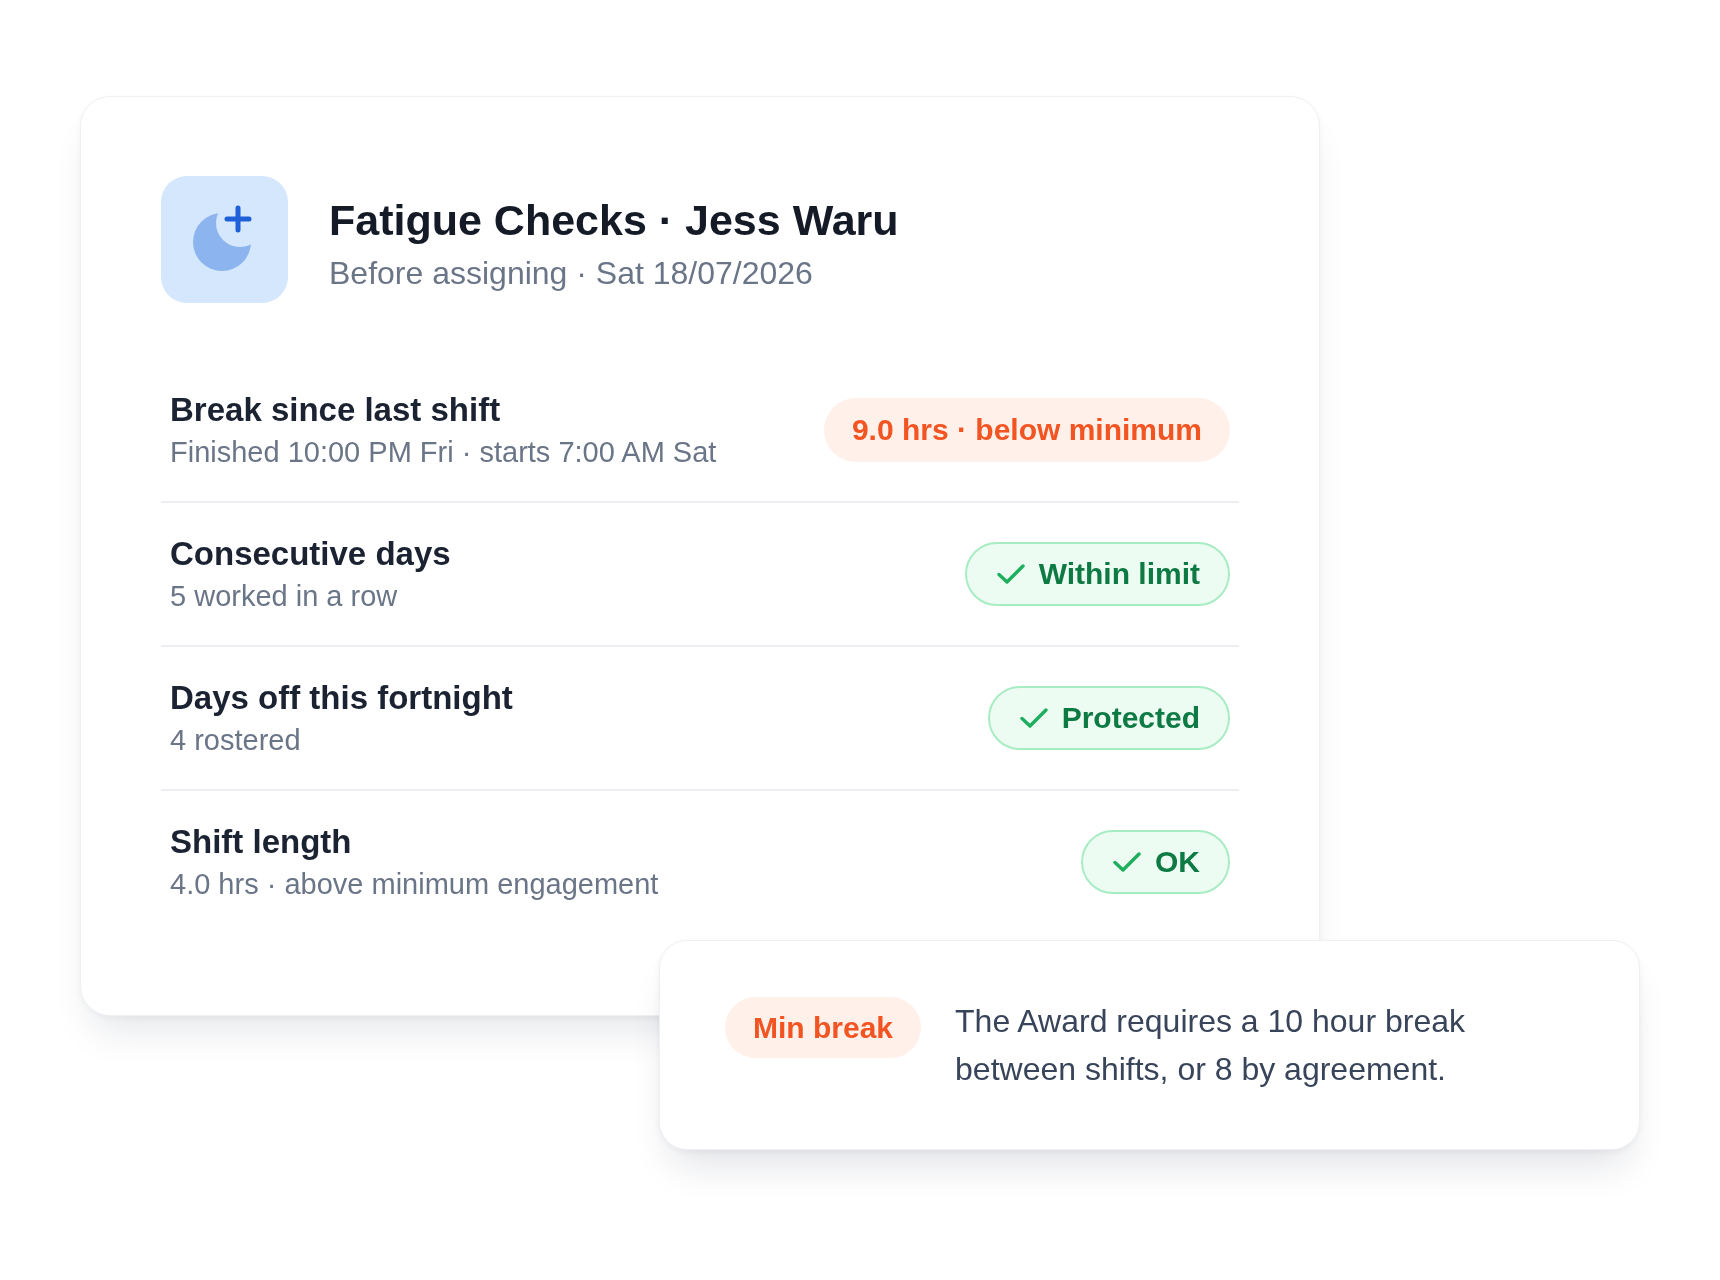  Describe the element at coordinates (1026, 430) in the screenshot. I see `status-label: 9.0 hrs · below minimum` at that location.